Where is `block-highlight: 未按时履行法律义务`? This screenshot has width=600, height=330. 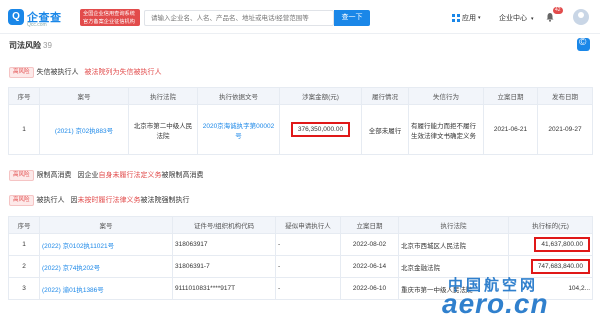
block-highlight: 未按时履行法律义务 is located at coordinates (109, 200).